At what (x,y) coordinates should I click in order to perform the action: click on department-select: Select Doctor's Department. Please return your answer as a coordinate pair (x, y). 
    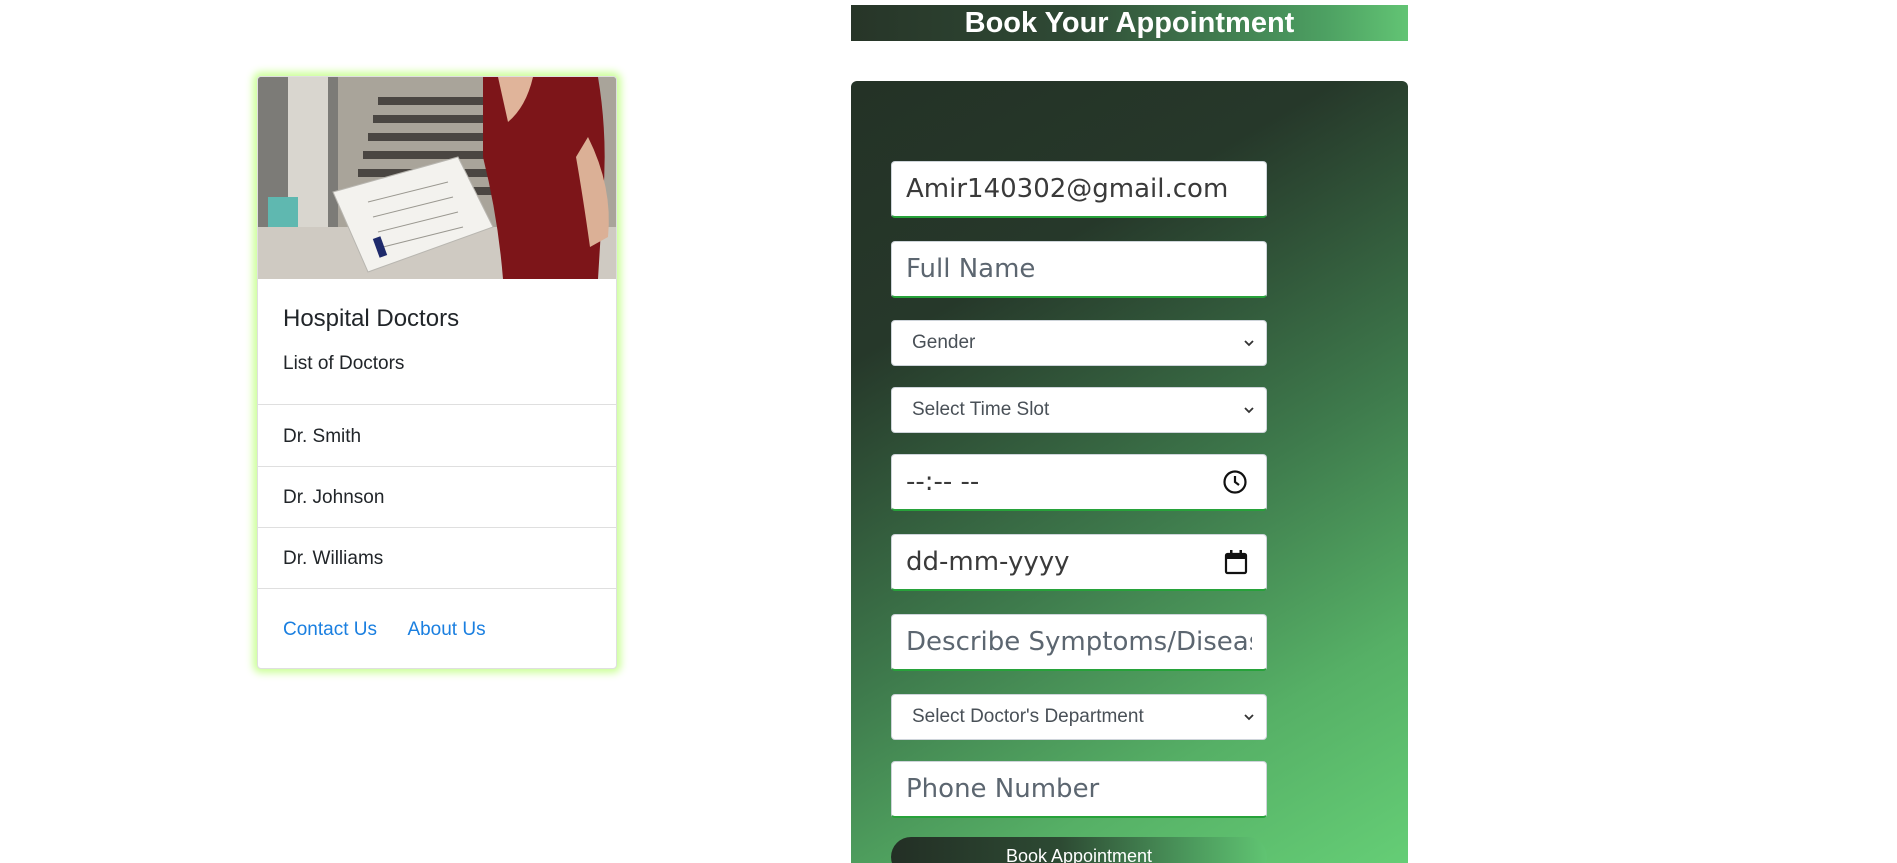
    Looking at the image, I should click on (1079, 717).